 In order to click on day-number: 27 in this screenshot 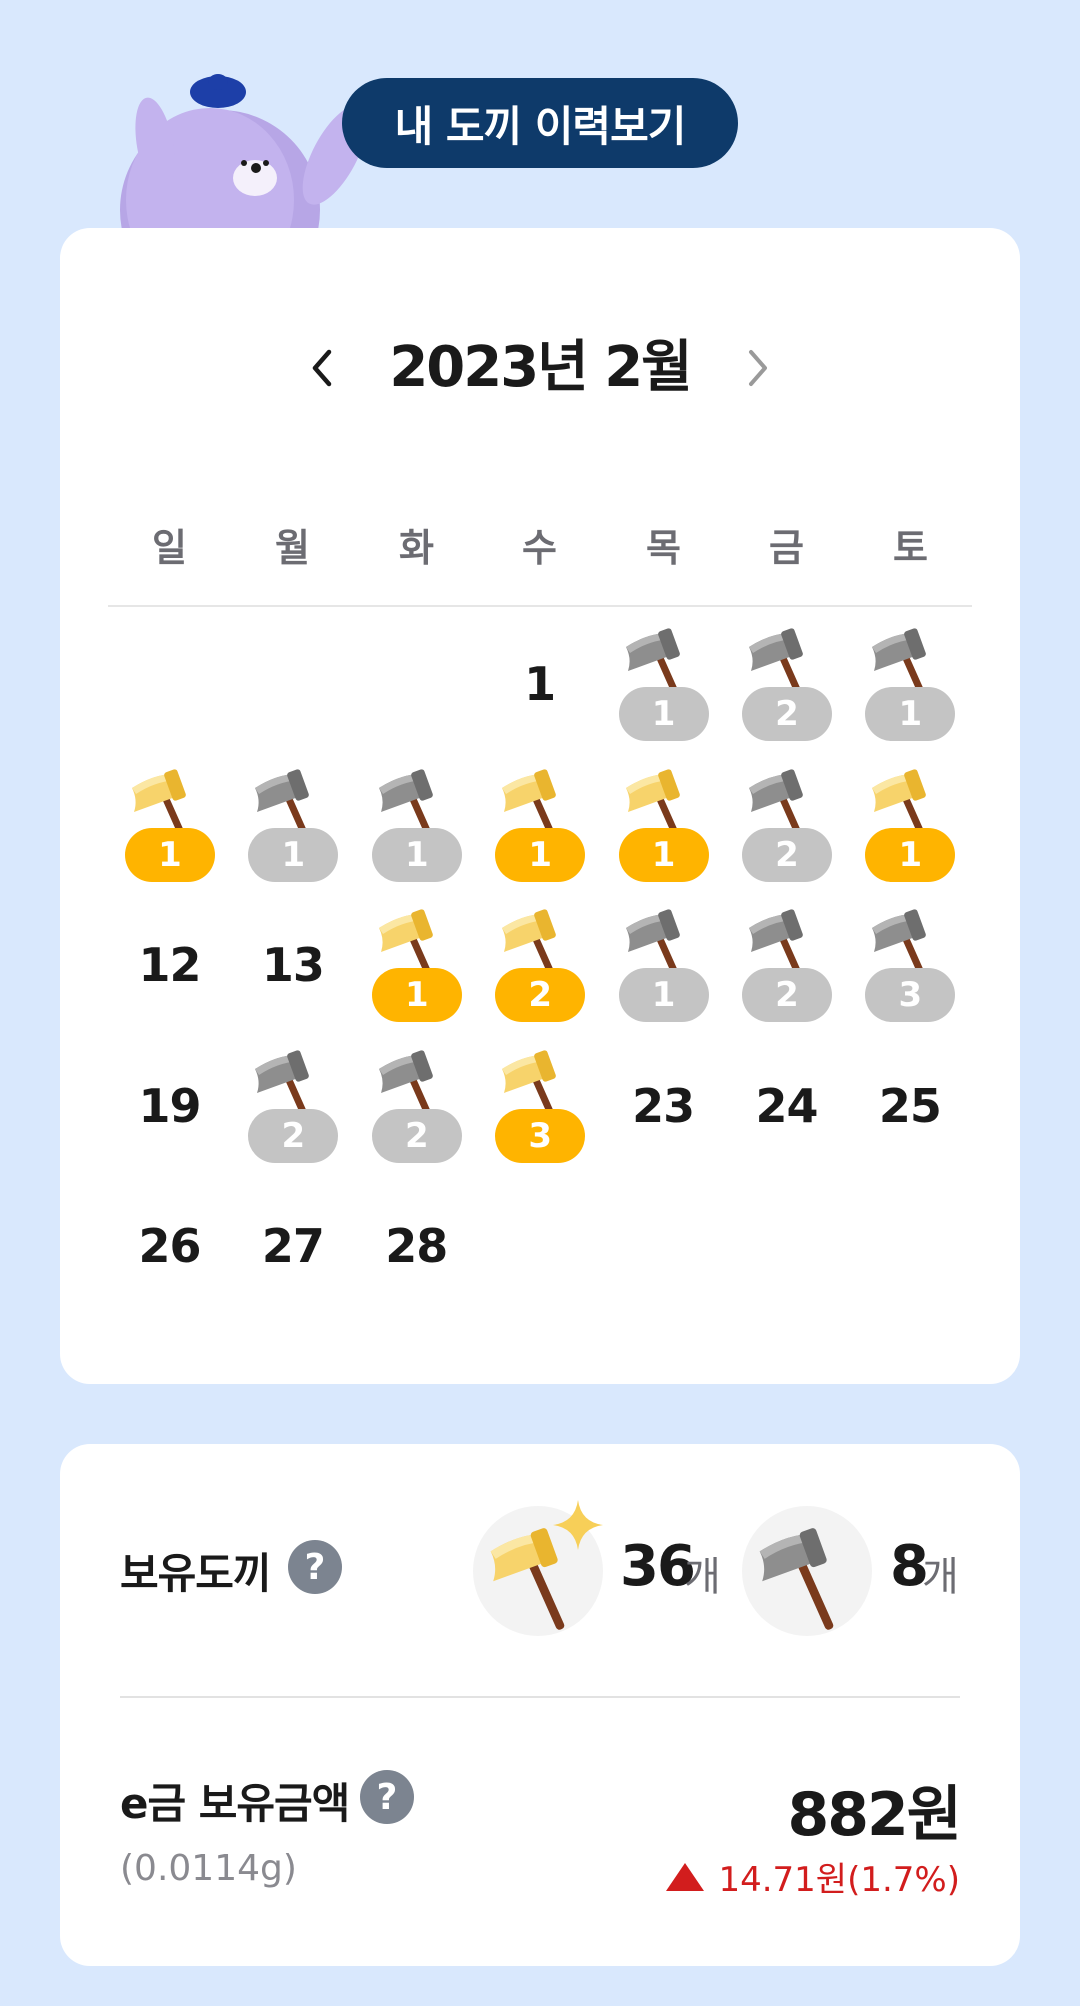, I will do `click(293, 1246)`.